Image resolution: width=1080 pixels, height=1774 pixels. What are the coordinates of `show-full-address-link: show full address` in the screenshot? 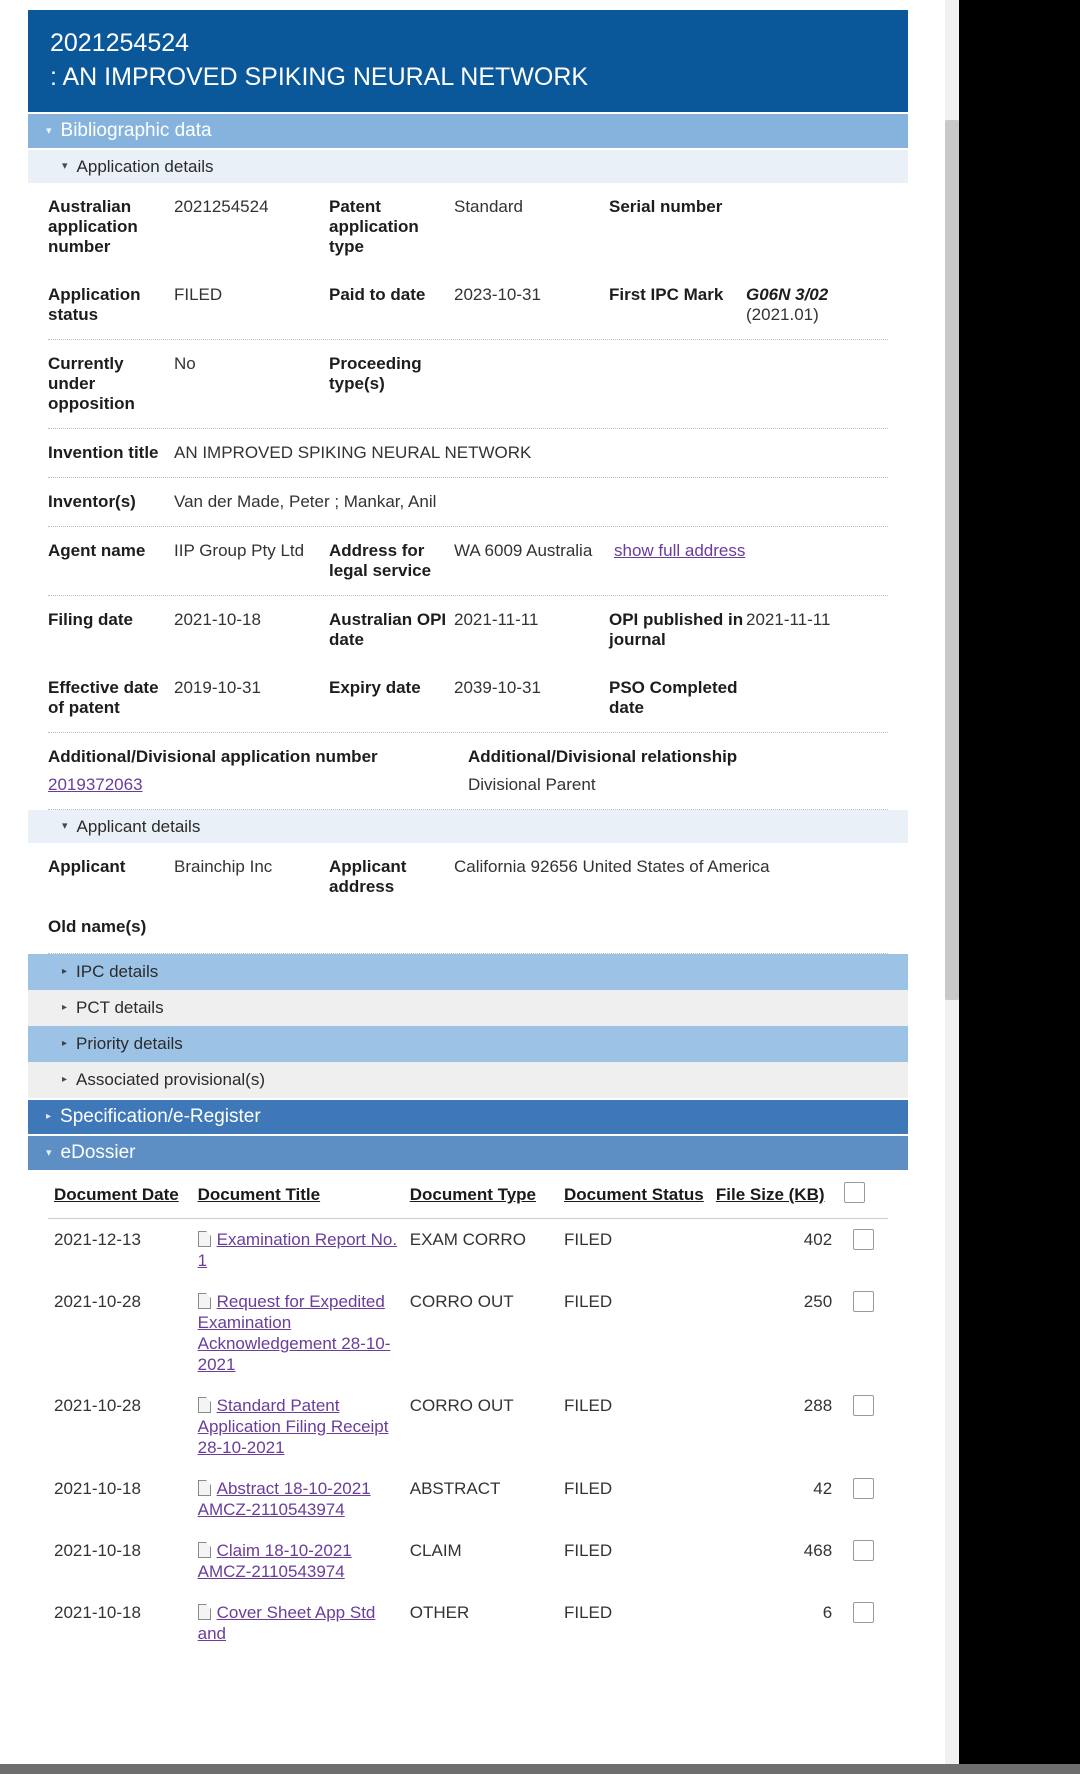 It's located at (679, 550).